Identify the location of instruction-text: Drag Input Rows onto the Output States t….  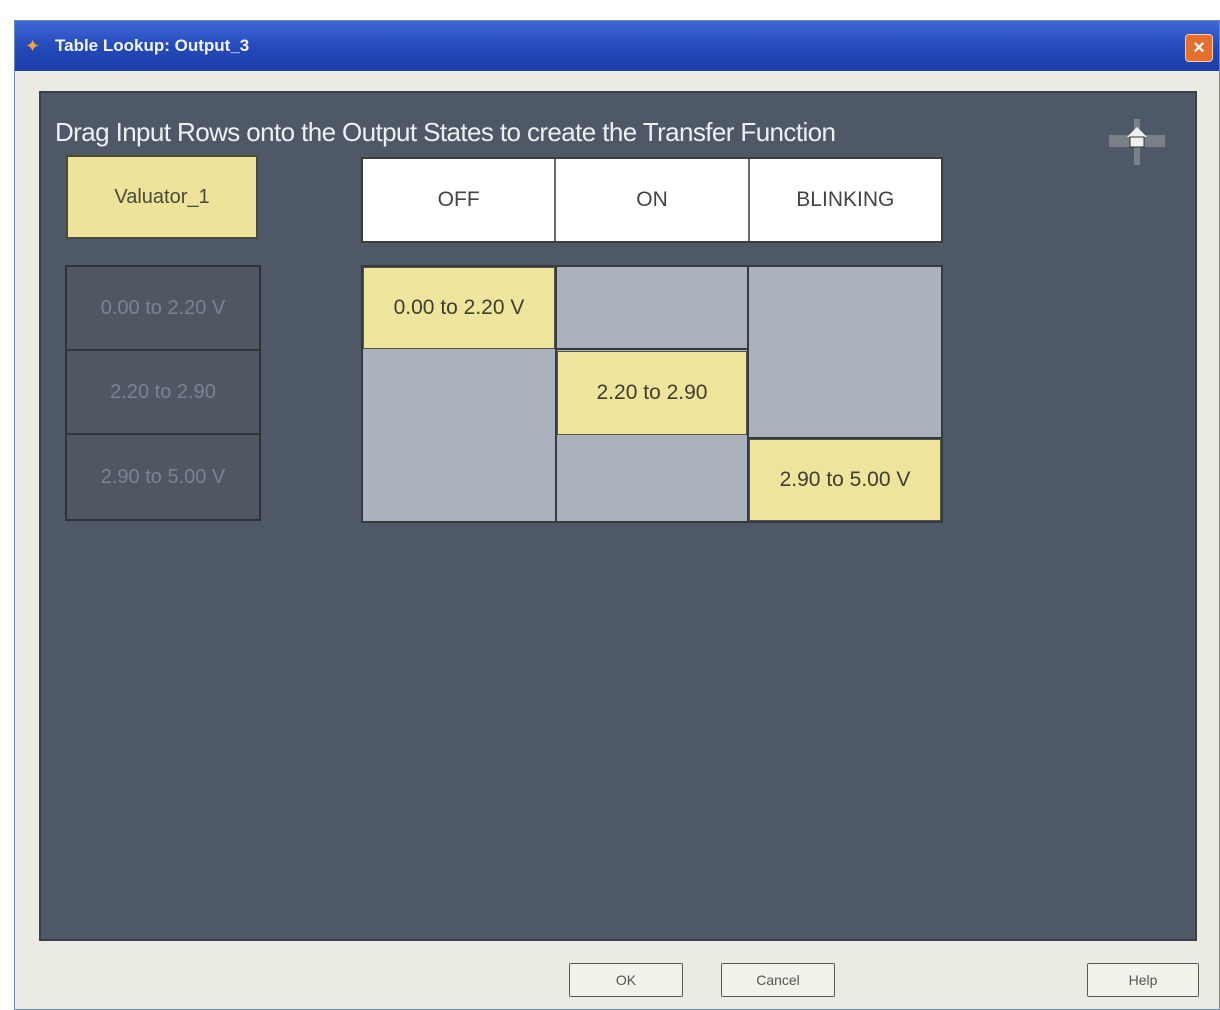
(445, 132).